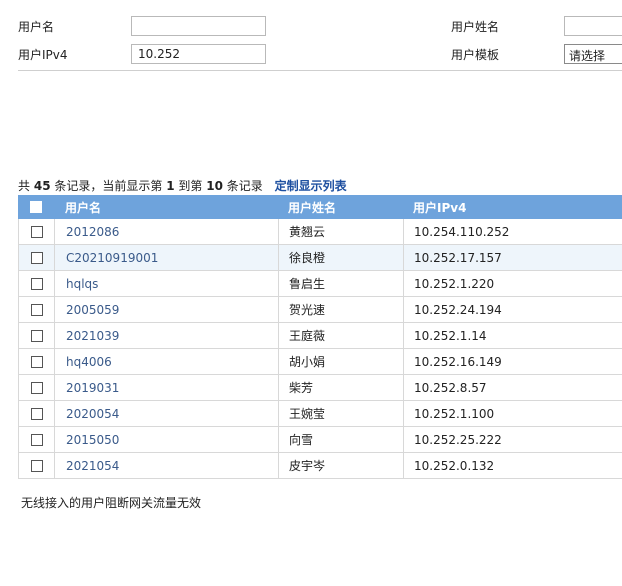 This screenshot has height=586, width=622. I want to click on cell-realname: 徐良橙, so click(307, 258).